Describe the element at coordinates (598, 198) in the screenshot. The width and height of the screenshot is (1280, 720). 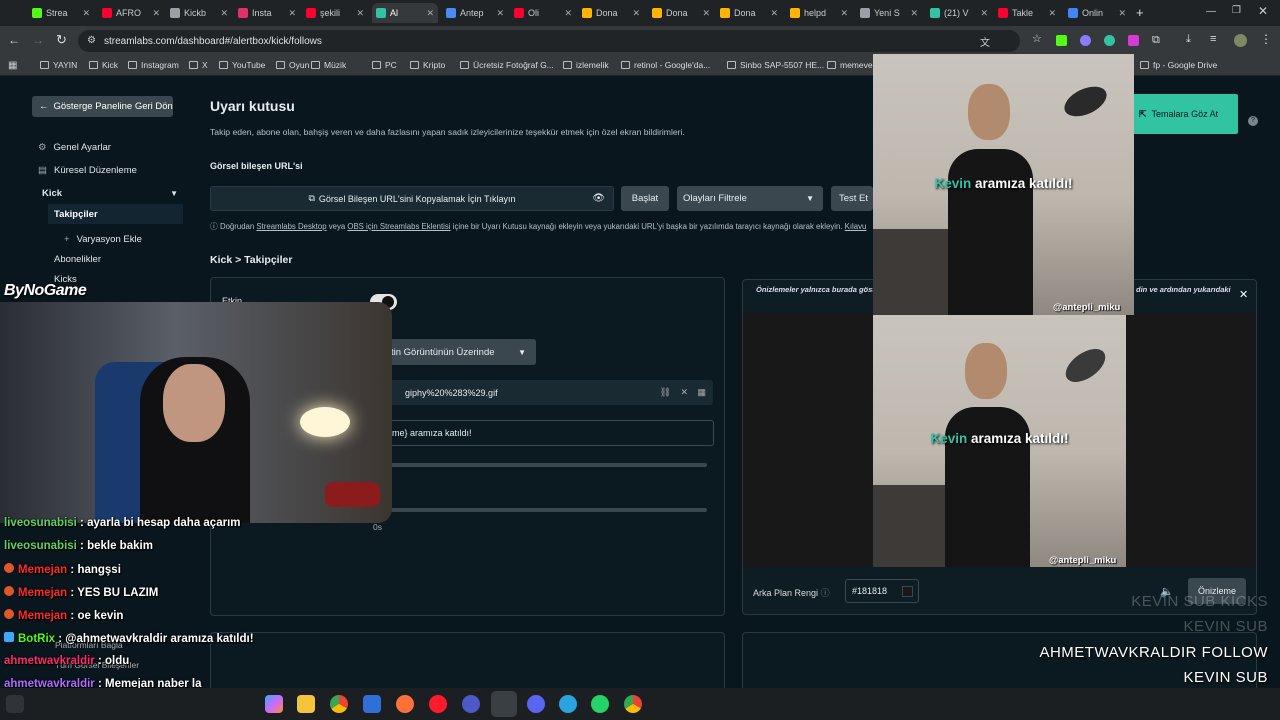
I see `eye-icon: 👁` at that location.